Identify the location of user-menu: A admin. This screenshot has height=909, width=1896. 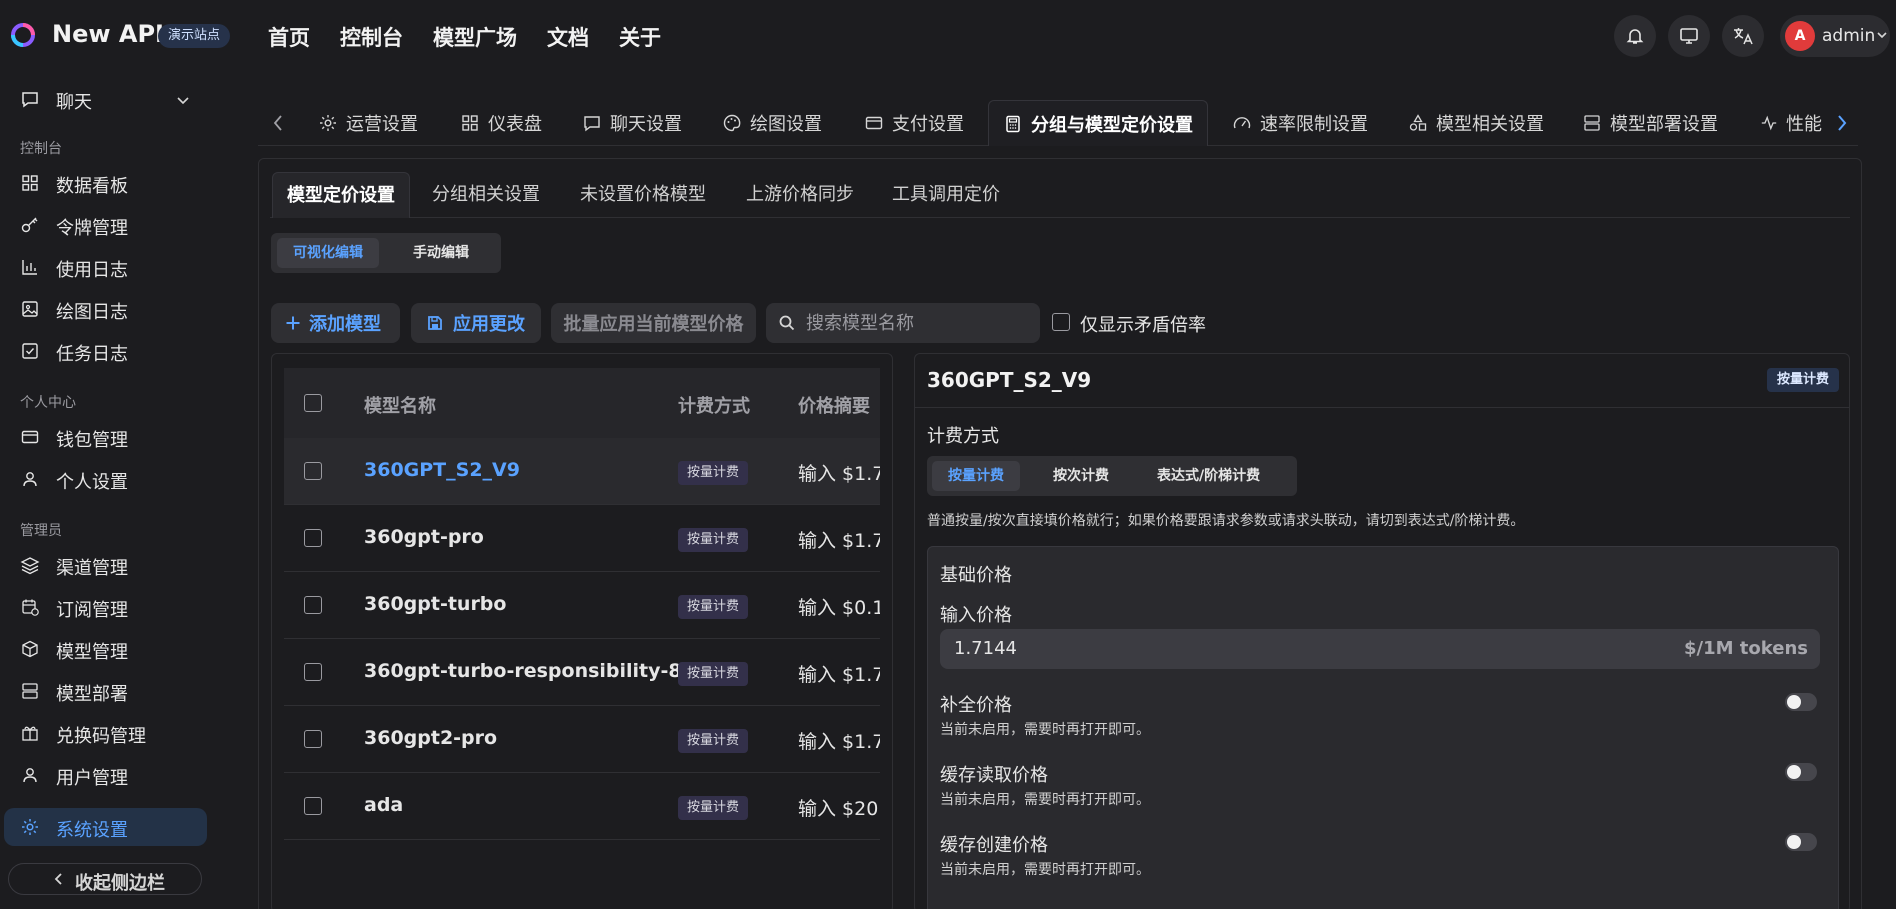
(1835, 36).